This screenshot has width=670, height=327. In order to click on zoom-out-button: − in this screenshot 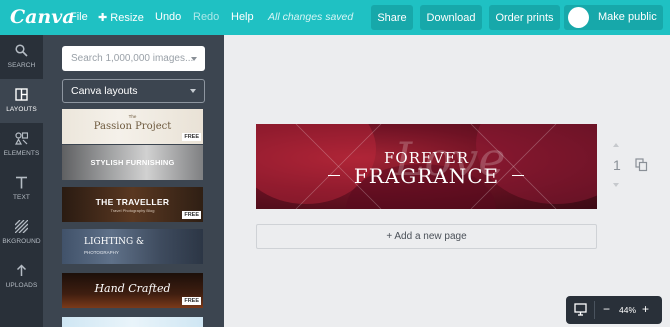, I will do `click(606, 309)`.